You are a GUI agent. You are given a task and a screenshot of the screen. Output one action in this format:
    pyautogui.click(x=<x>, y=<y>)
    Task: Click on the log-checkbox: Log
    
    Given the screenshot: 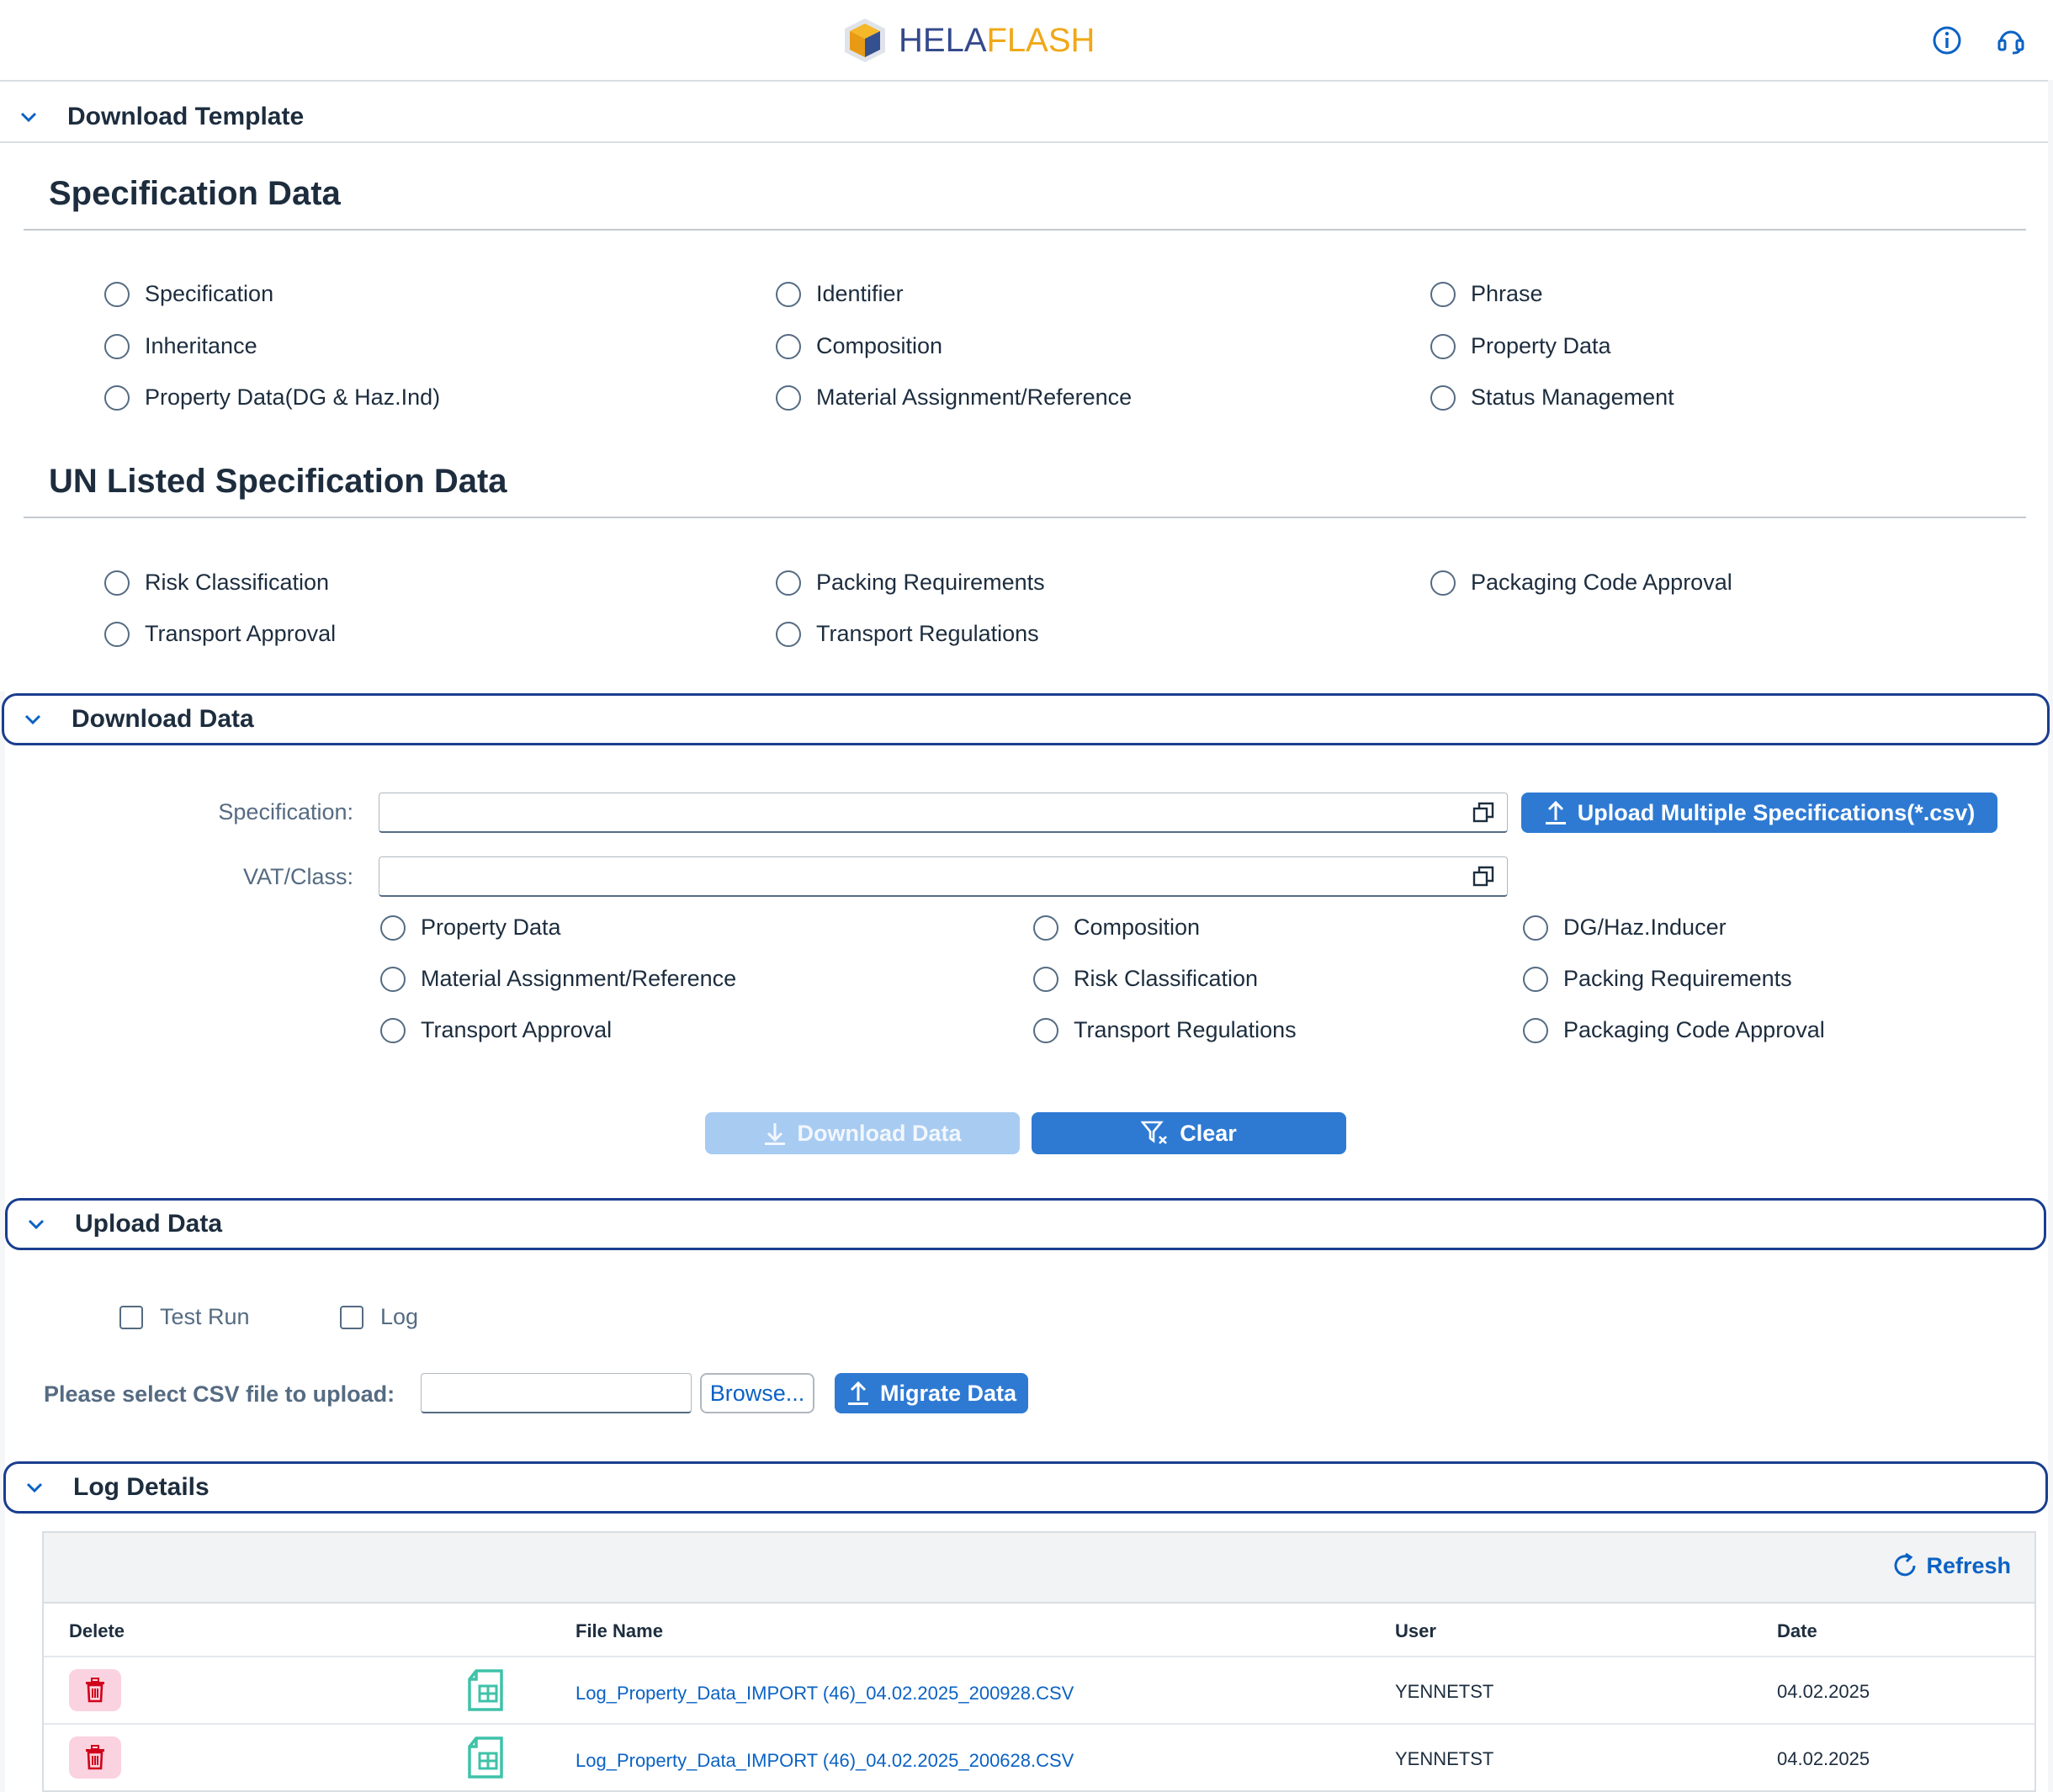 What is the action you would take?
    pyautogui.click(x=379, y=1317)
    